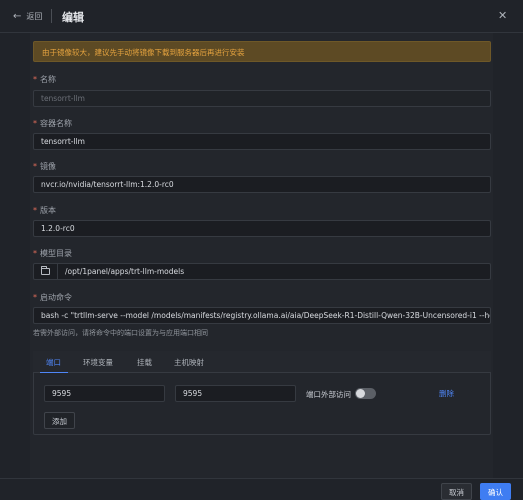  What do you see at coordinates (360, 393) in the screenshot?
I see `toggle-knob` at bounding box center [360, 393].